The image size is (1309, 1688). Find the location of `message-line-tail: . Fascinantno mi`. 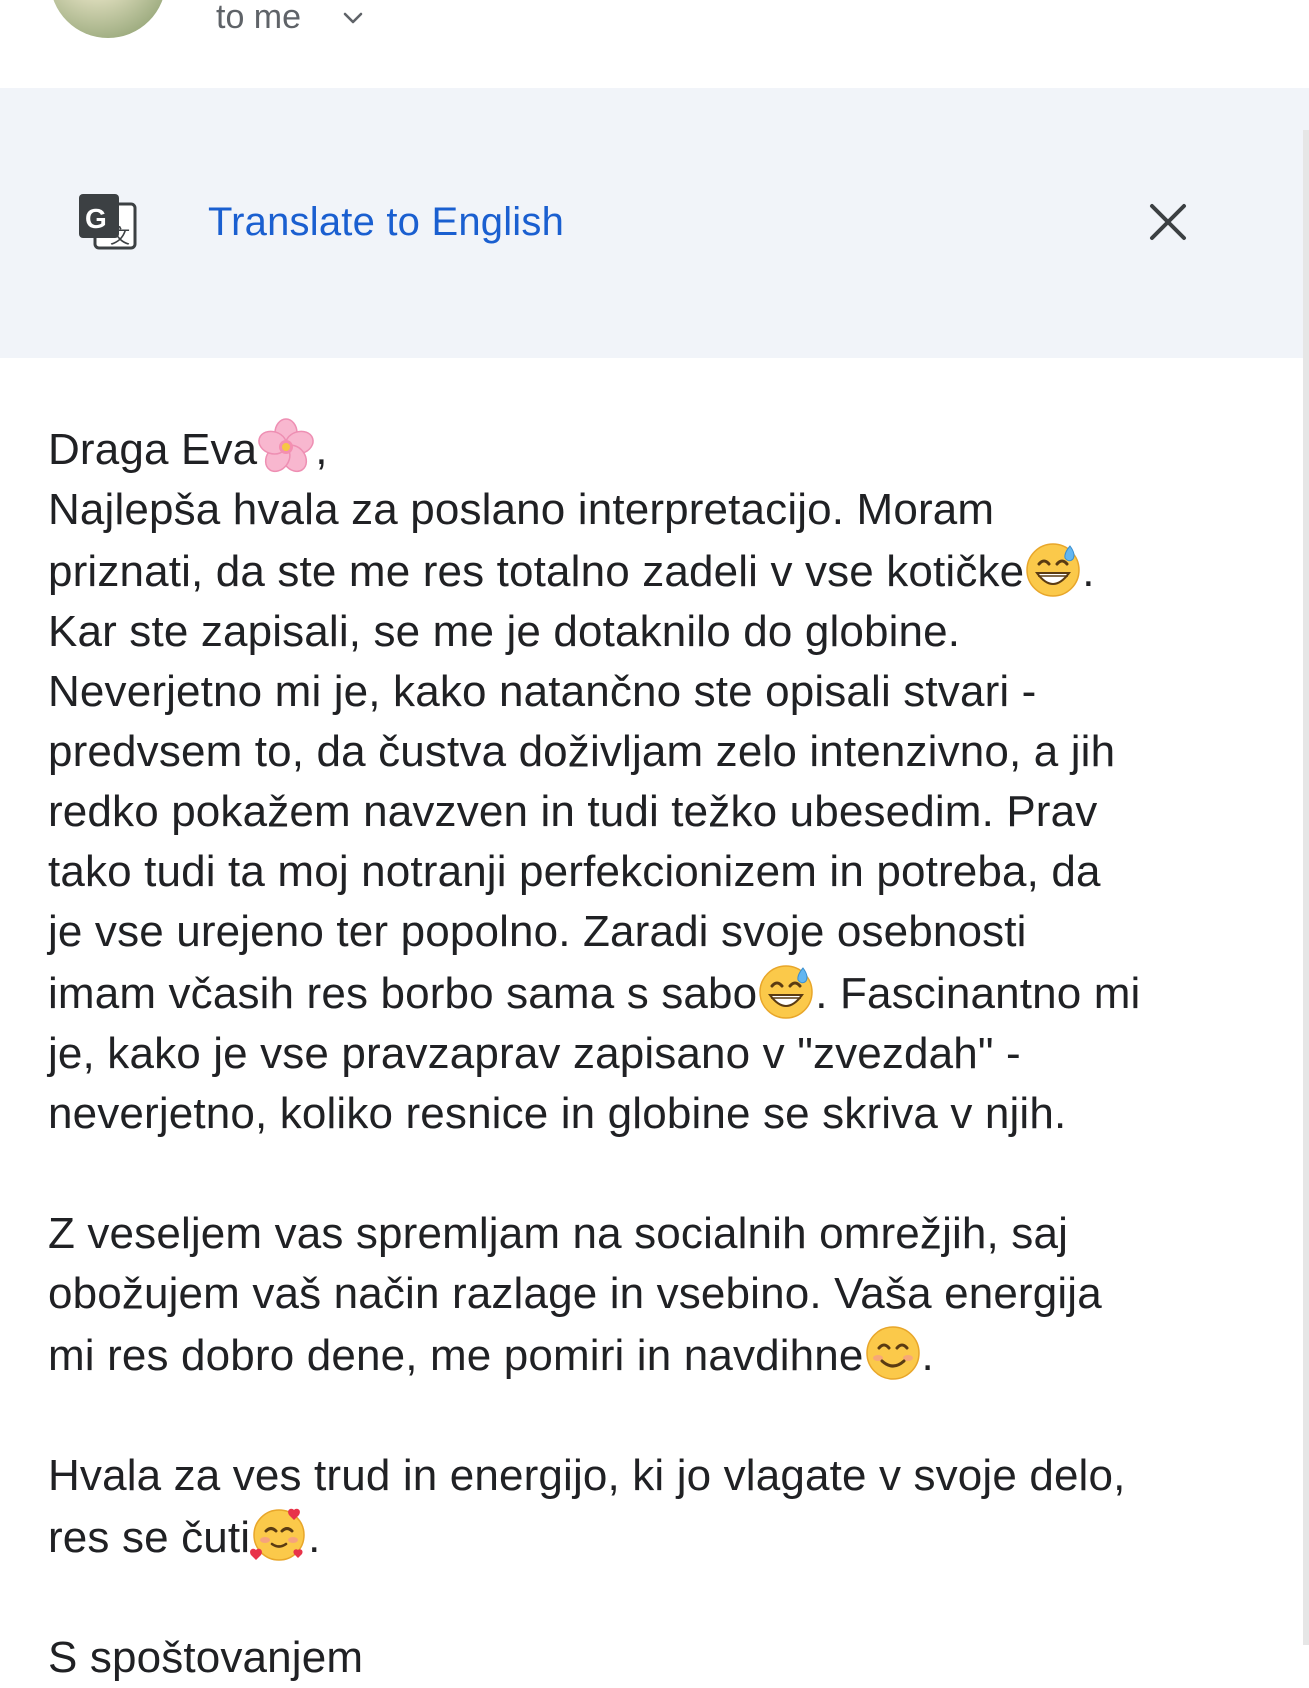

message-line-tail: . Fascinantno mi is located at coordinates (978, 993).